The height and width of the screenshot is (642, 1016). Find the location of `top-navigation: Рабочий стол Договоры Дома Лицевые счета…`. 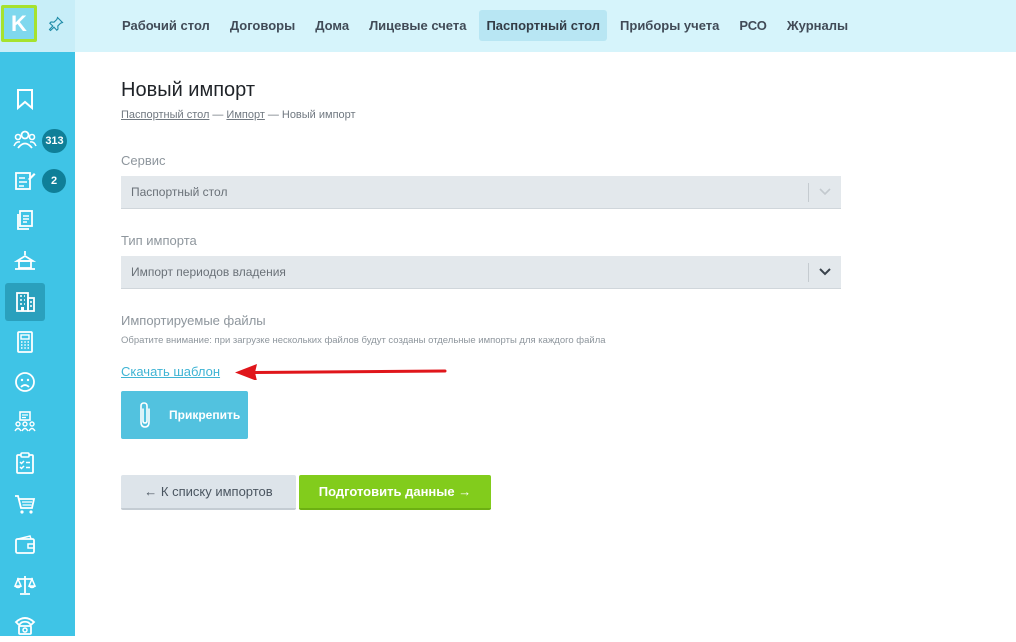

top-navigation: Рабочий стол Договоры Дома Лицевые счета… is located at coordinates (545, 26).